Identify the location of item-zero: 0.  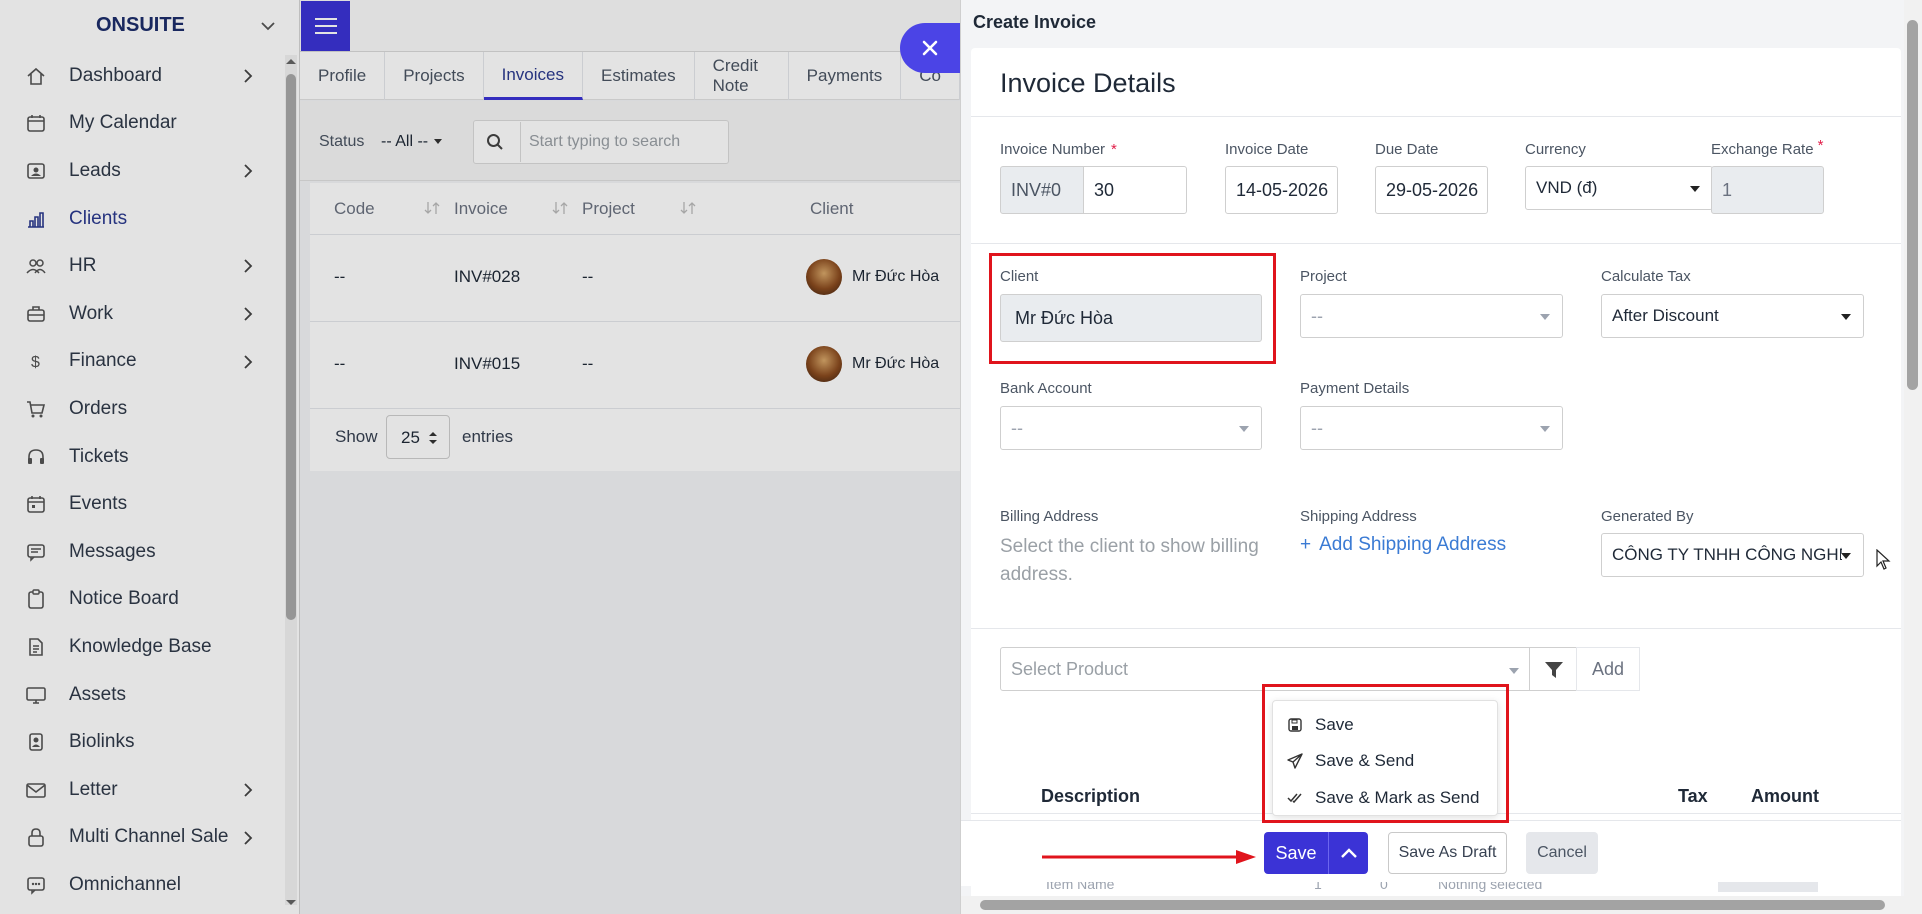
(1384, 887).